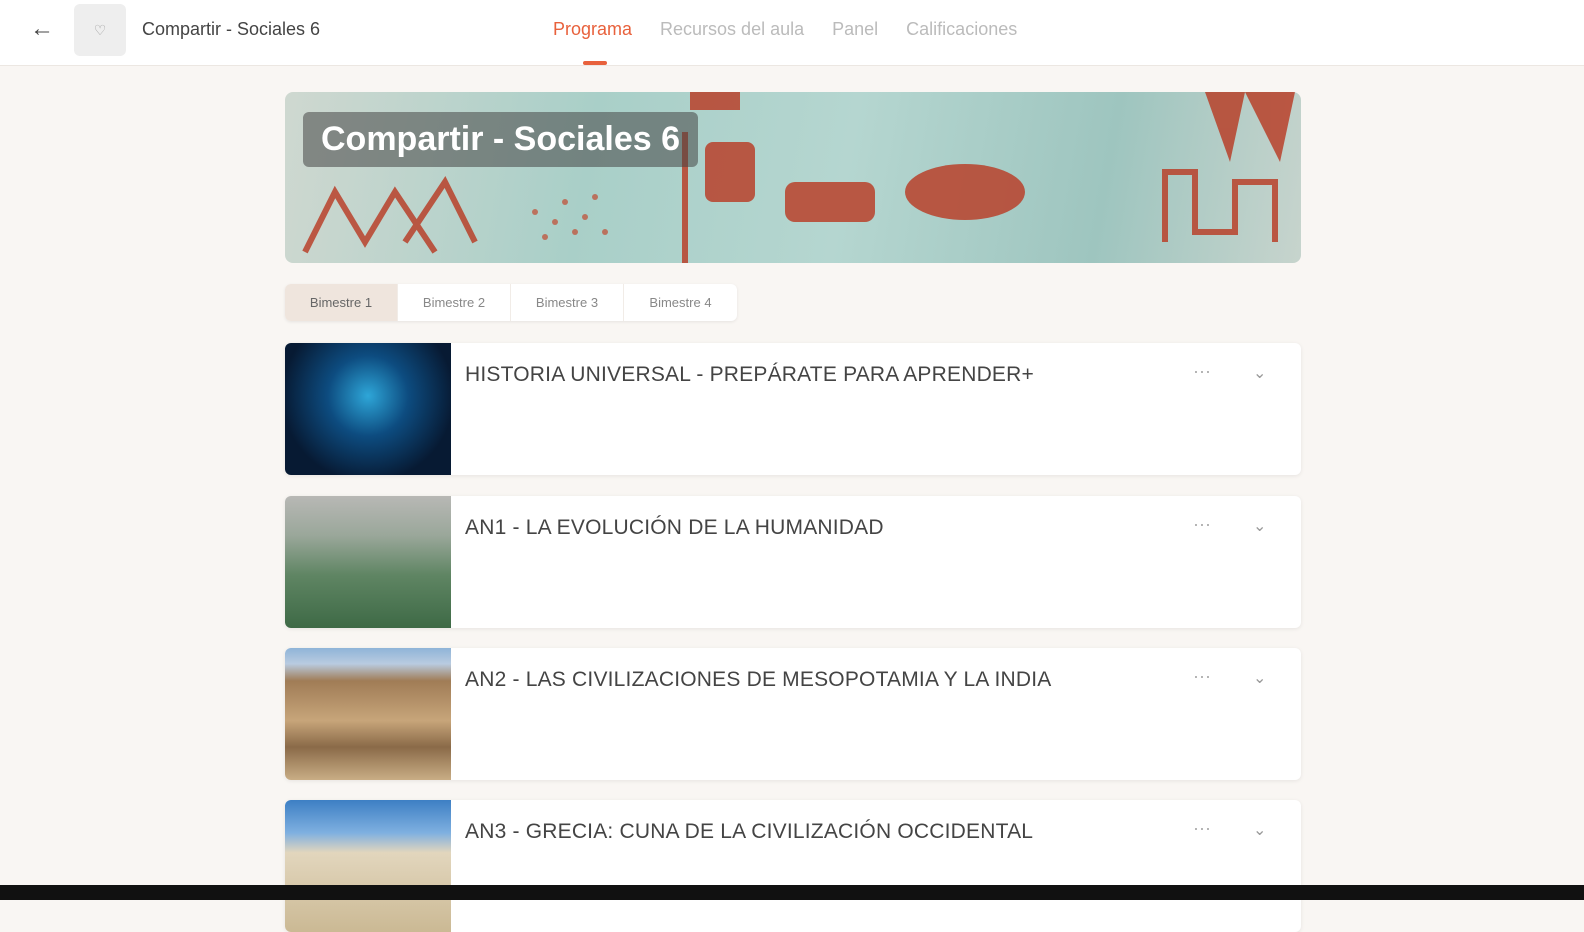  What do you see at coordinates (341, 302) in the screenshot?
I see `period-tab-1: Bimestre 1` at bounding box center [341, 302].